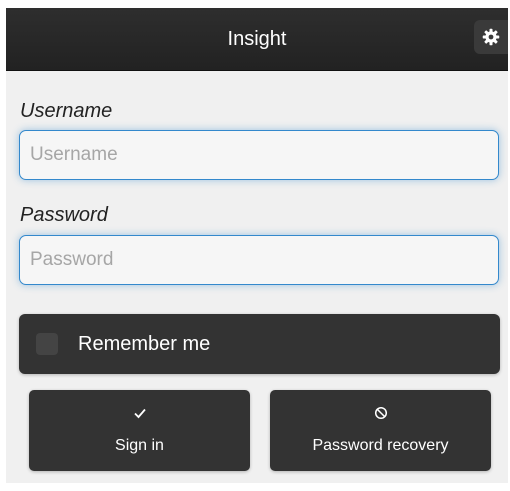 The width and height of the screenshot is (510, 491). Describe the element at coordinates (259, 155) in the screenshot. I see `username-input` at that location.